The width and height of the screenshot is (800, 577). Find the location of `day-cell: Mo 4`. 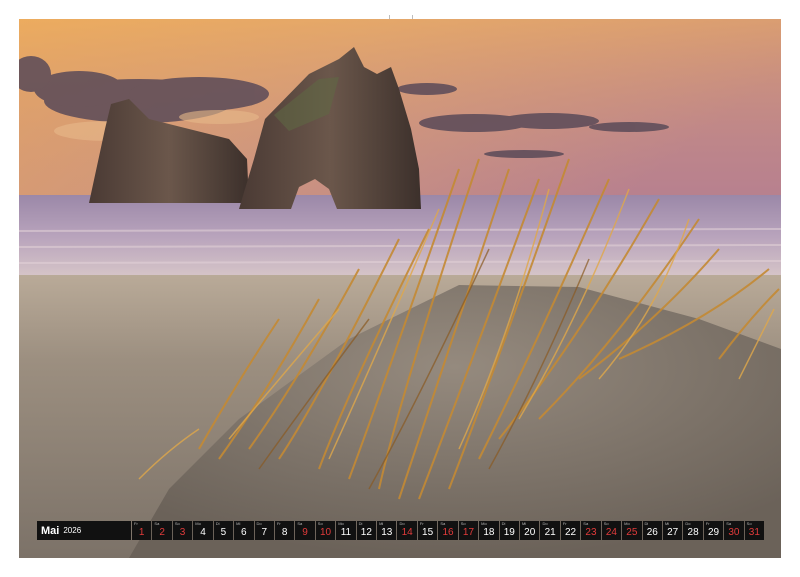

day-cell: Mo 4 is located at coordinates (203, 530).